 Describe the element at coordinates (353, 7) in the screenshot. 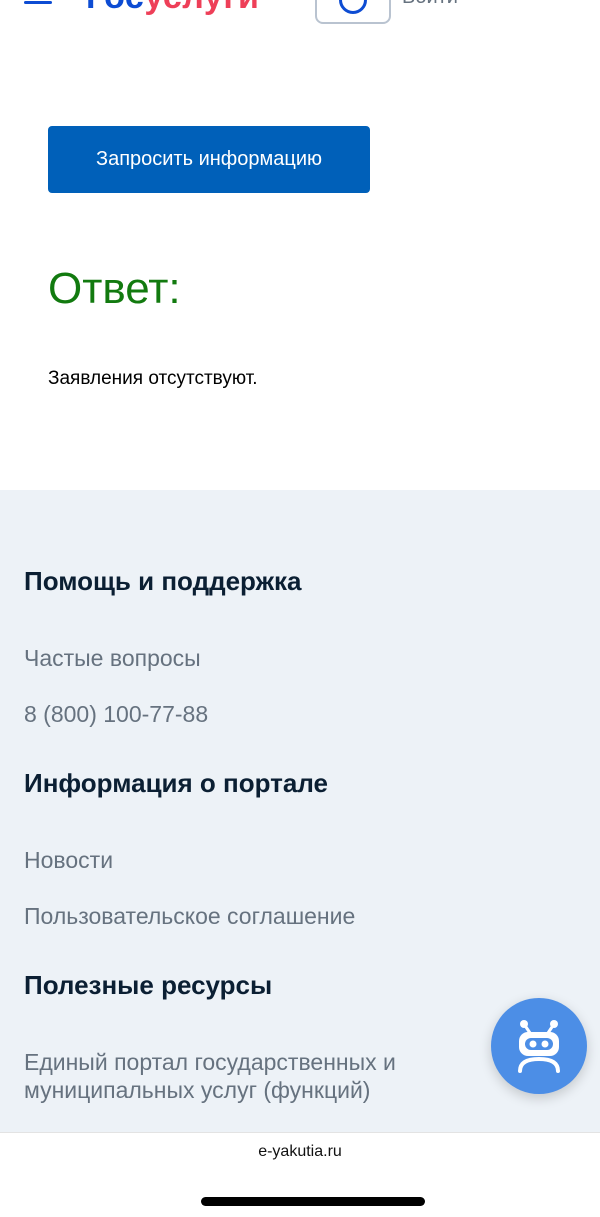

I see `user-icon` at that location.